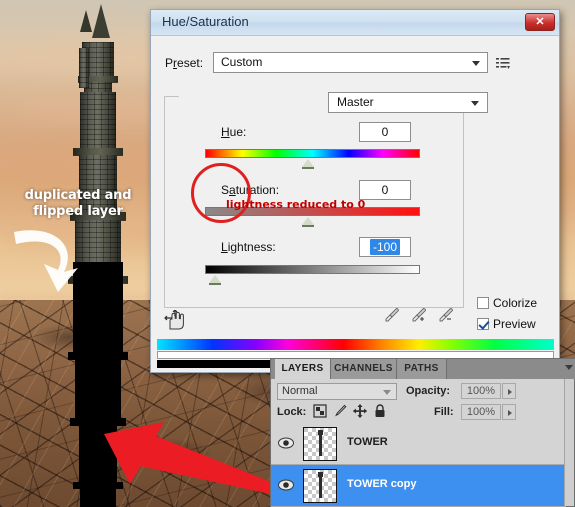  What do you see at coordinates (380, 411) in the screenshot?
I see `lock-all-icon` at bounding box center [380, 411].